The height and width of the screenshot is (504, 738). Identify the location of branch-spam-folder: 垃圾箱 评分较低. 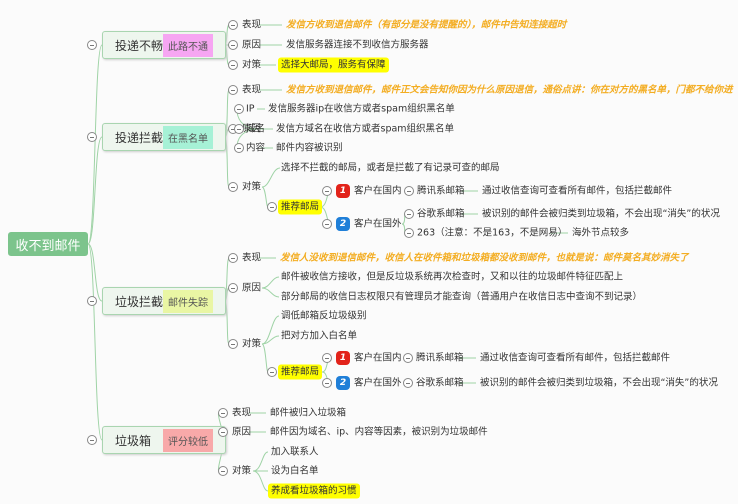
(164, 440).